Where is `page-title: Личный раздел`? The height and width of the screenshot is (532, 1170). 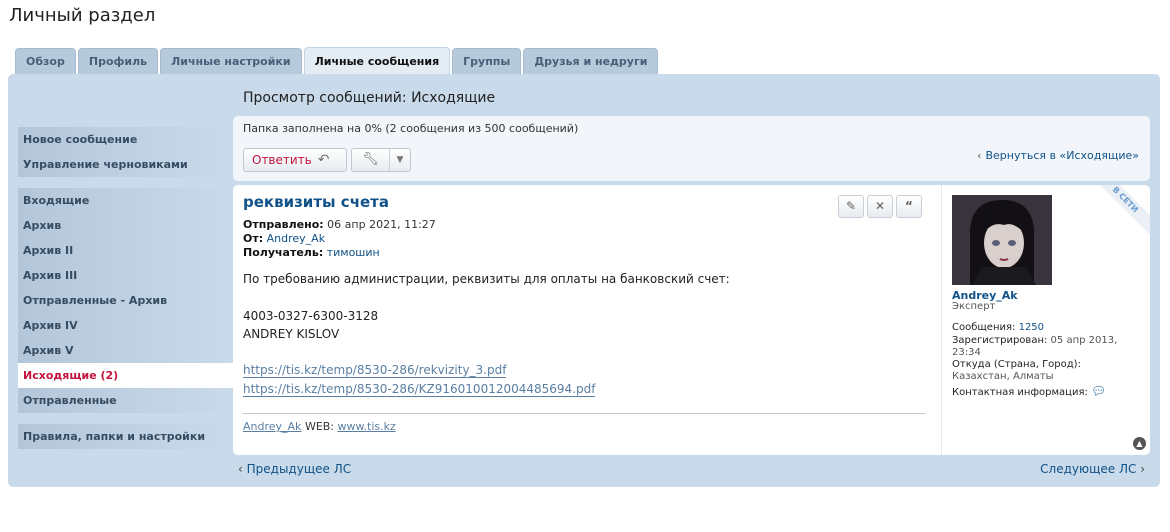 page-title: Личный раздел is located at coordinates (82, 15).